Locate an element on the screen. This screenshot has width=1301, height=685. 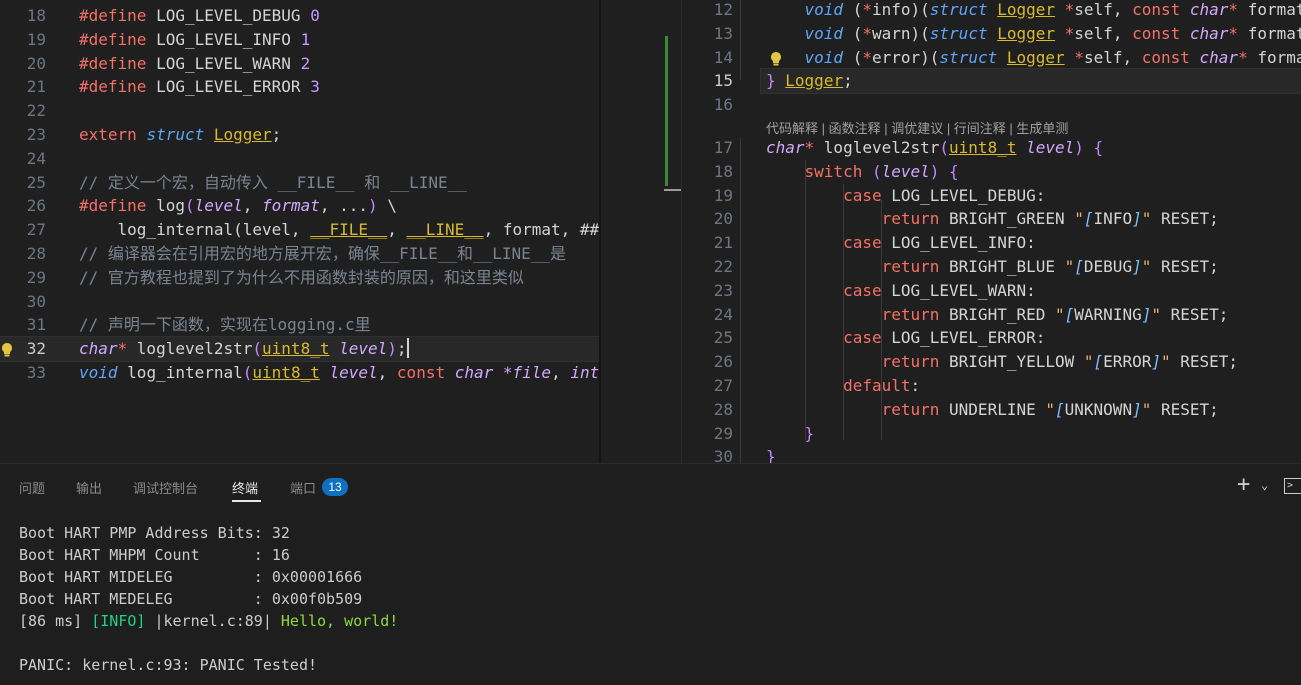
code-line: 22 return BRIGHT_BLUE "[DEBUG]" RESET; is located at coordinates (951, 267).